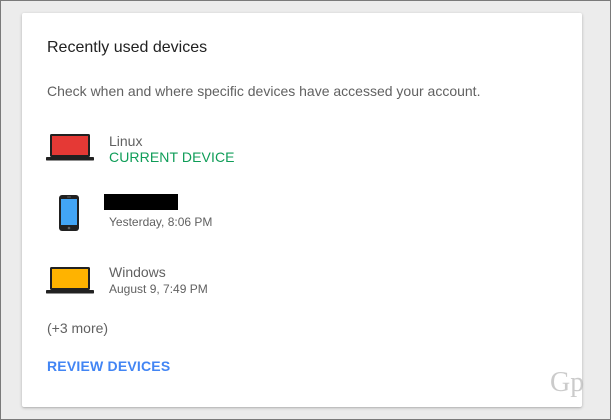 This screenshot has height=420, width=611. I want to click on device-item-windows: Windows August 9, 7:49 PM, so click(306, 289).